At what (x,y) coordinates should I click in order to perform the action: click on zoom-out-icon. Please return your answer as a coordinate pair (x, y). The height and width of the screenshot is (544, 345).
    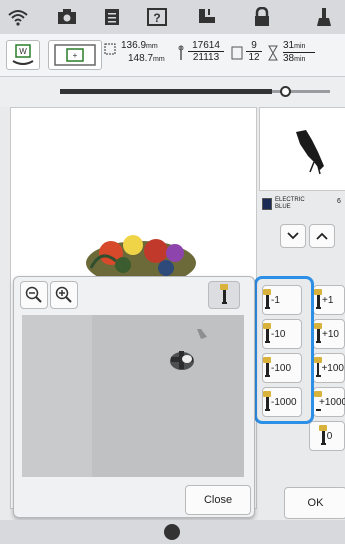
    Looking at the image, I should click on (33, 294).